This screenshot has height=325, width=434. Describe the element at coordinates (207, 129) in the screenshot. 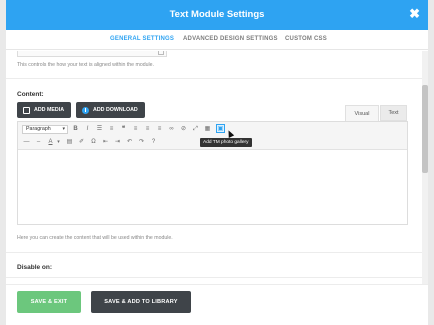

I see `toolbar-toggle-icon: ▦` at that location.